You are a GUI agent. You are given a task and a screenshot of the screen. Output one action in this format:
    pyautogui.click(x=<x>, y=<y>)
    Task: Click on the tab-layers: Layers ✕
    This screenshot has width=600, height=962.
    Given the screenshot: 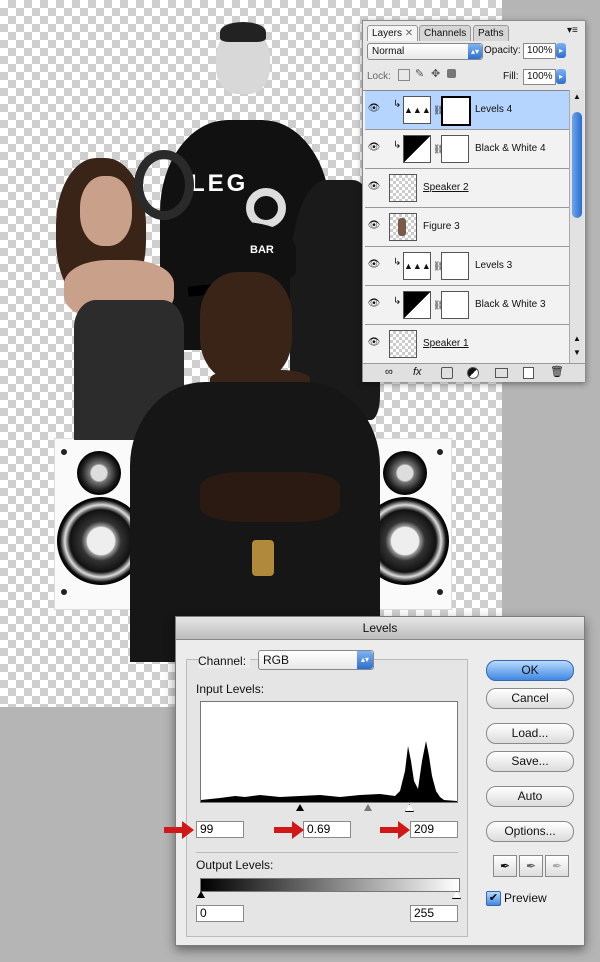 What is the action you would take?
    pyautogui.click(x=393, y=33)
    